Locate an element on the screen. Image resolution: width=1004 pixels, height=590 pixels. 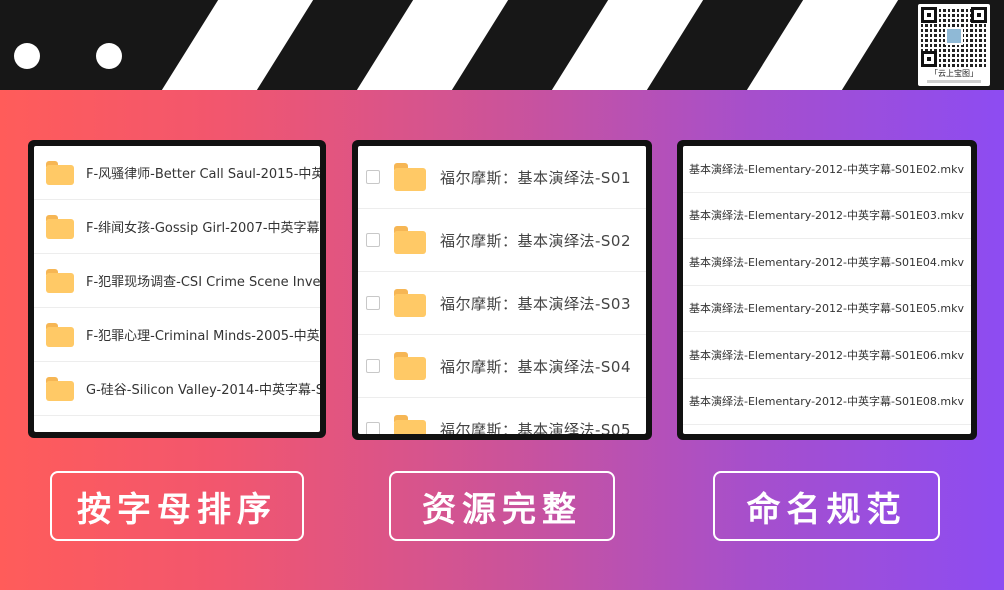
list-item: F-绯闻女孩-Gossip Girl-2007-中英字幕-S is located at coordinates (177, 227).